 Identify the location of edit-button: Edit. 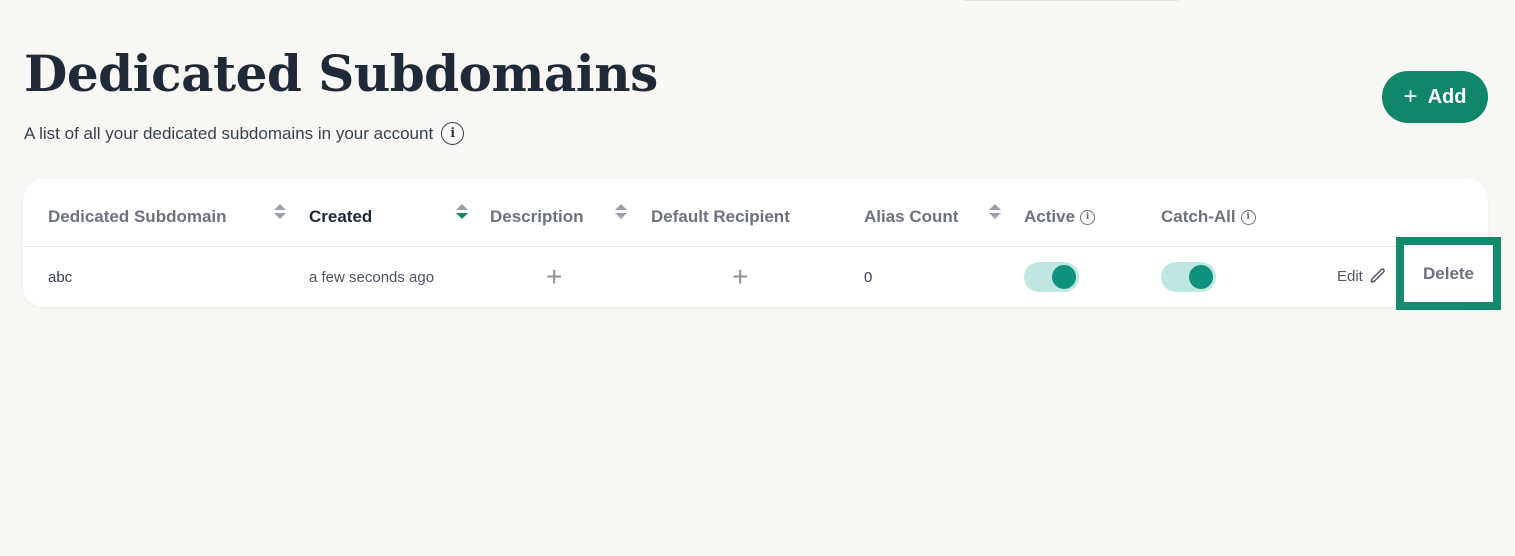
(1362, 276).